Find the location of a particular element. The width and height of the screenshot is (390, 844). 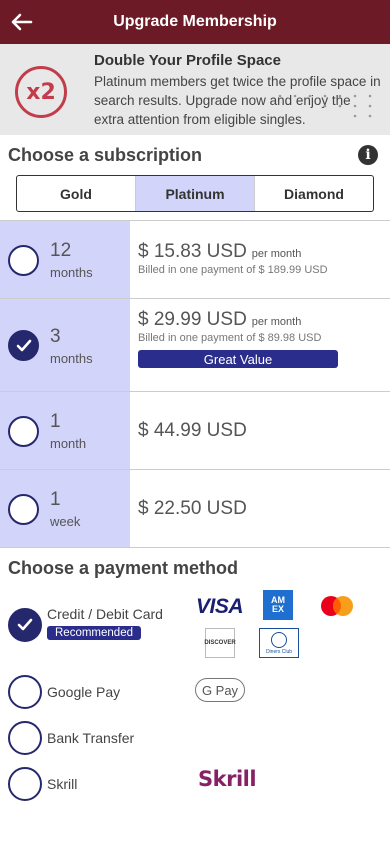

skrill-logo-icon: Skrill is located at coordinates (227, 779).